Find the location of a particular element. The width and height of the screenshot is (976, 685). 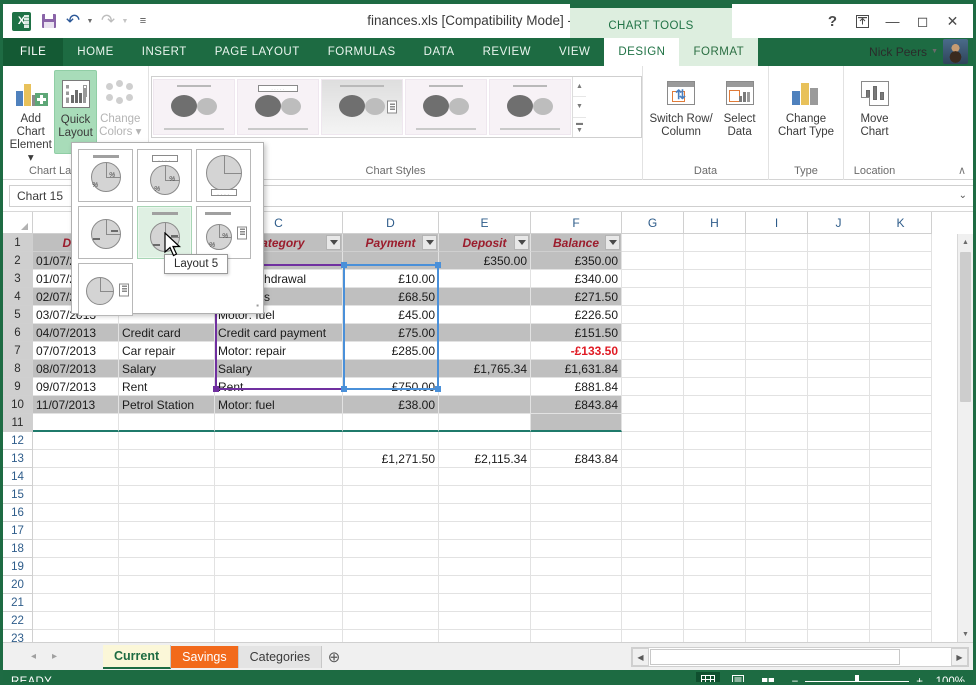

quick-layout-item-6: % % is located at coordinates (223, 232).